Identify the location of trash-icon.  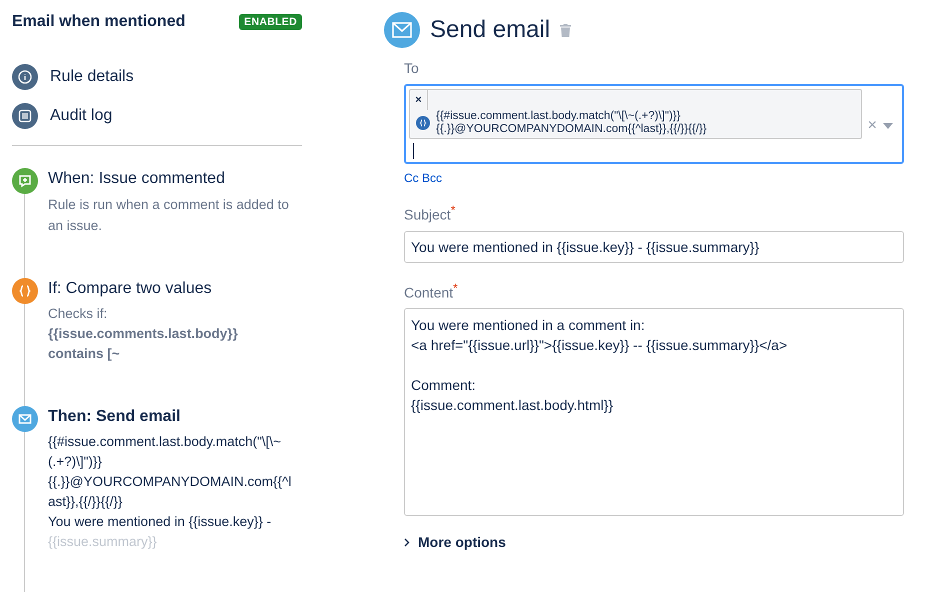
(566, 30).